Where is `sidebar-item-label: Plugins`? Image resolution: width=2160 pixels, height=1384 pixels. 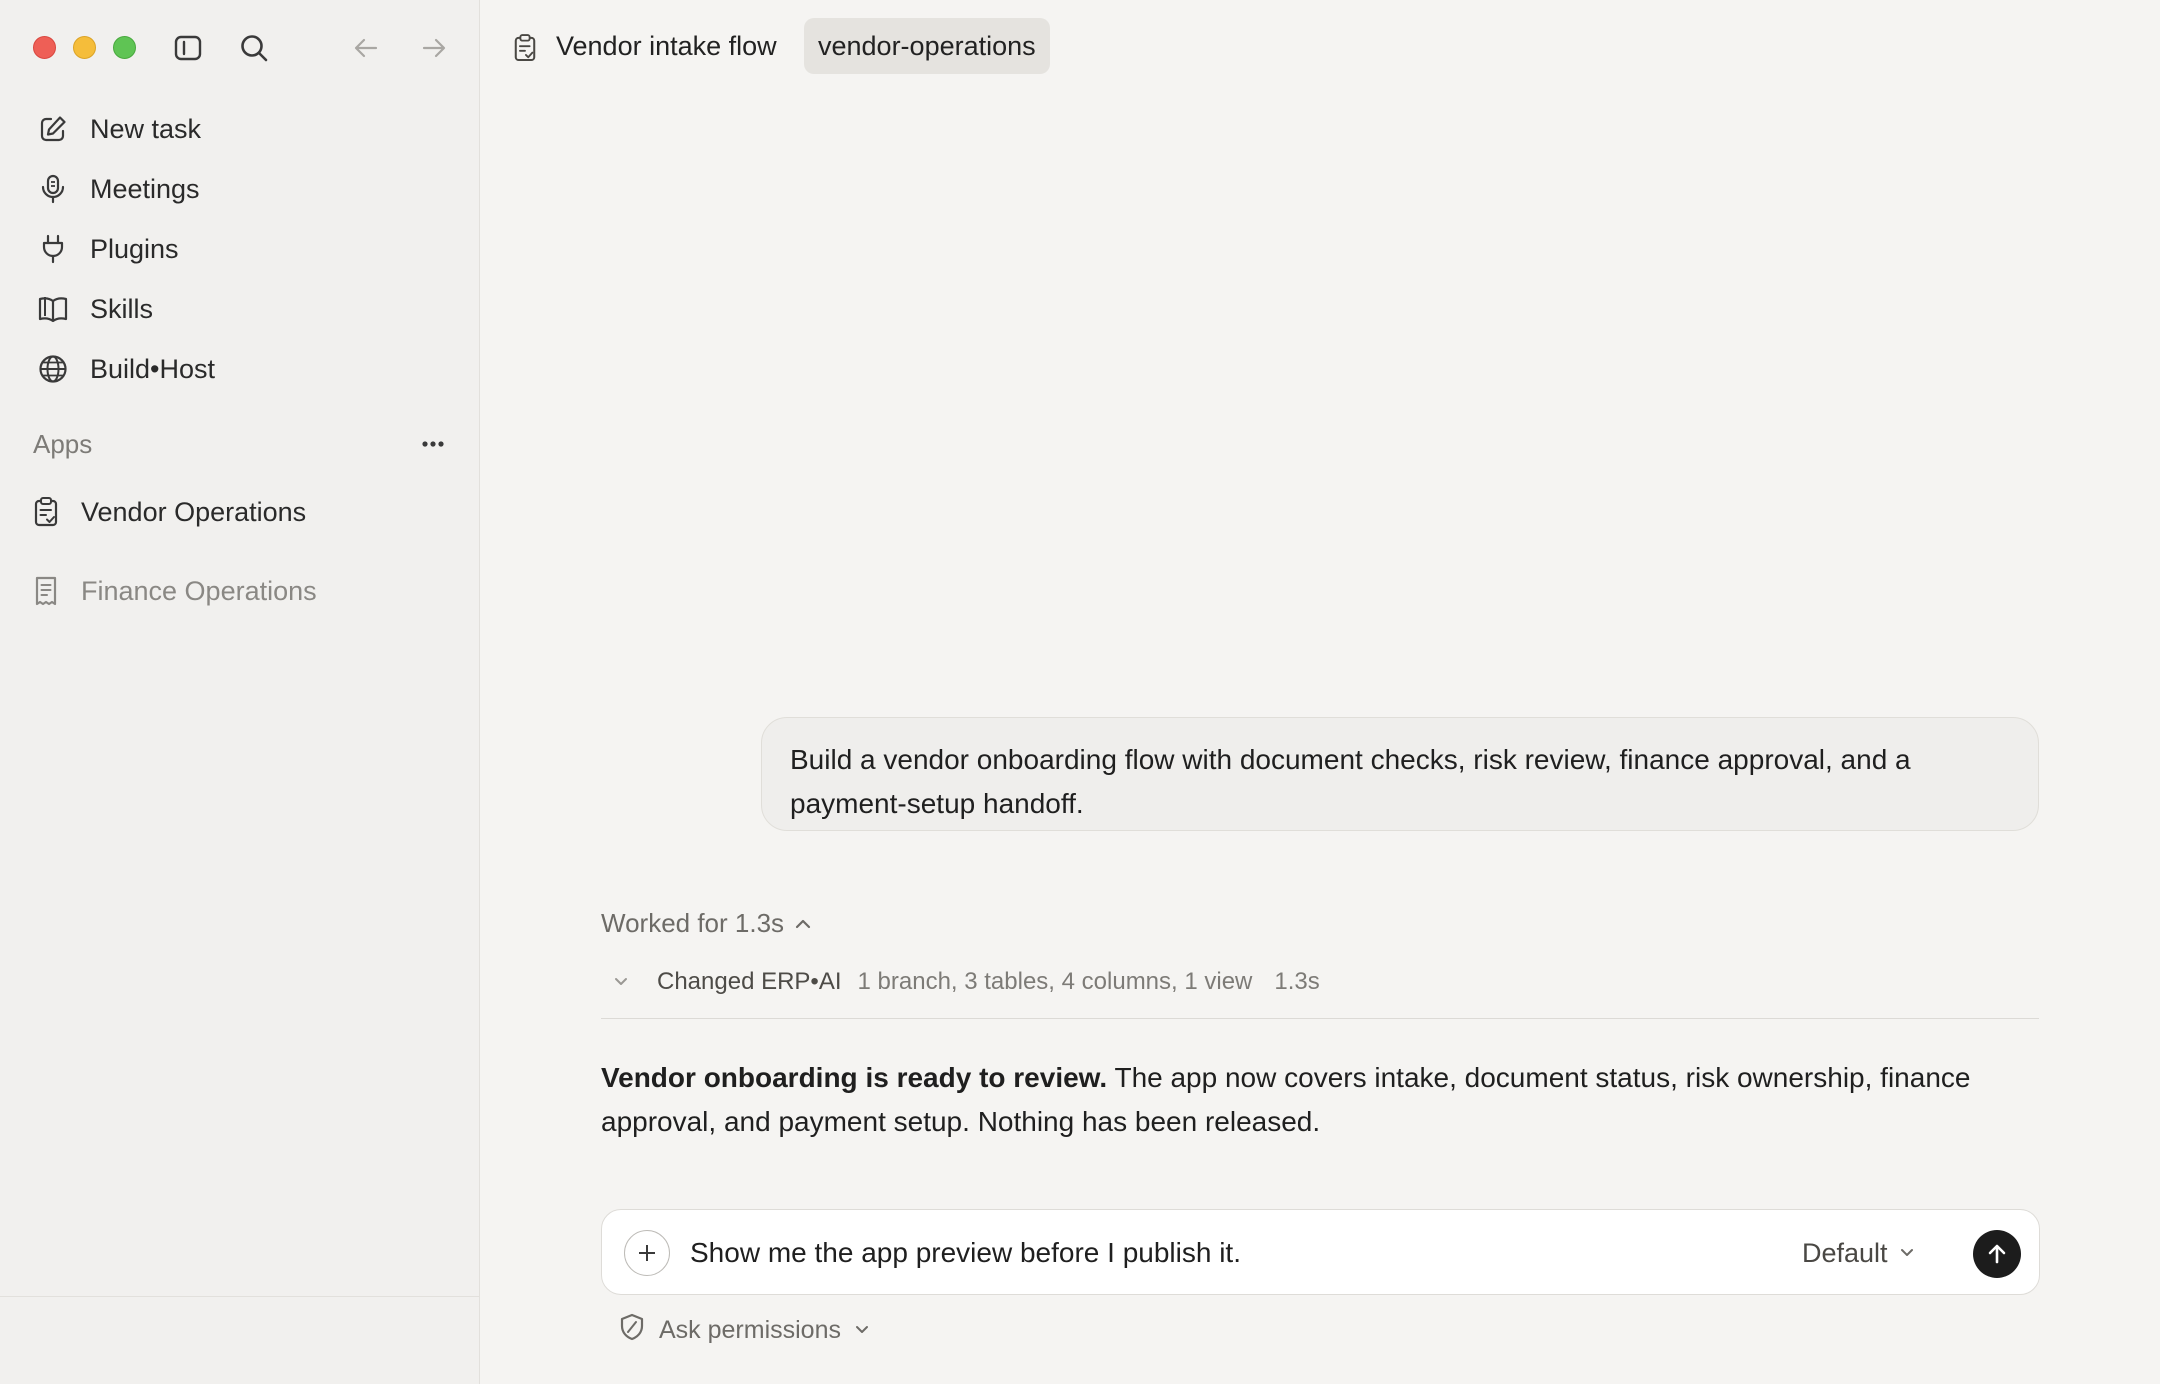
sidebar-item-label: Plugins is located at coordinates (134, 248).